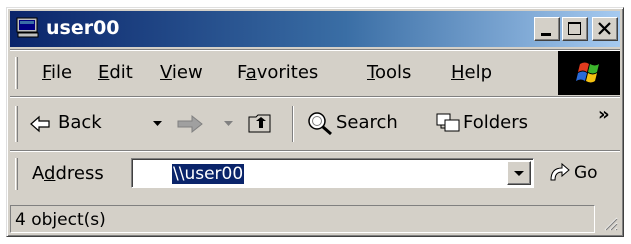  What do you see at coordinates (586, 173) in the screenshot?
I see `go-label: Go` at bounding box center [586, 173].